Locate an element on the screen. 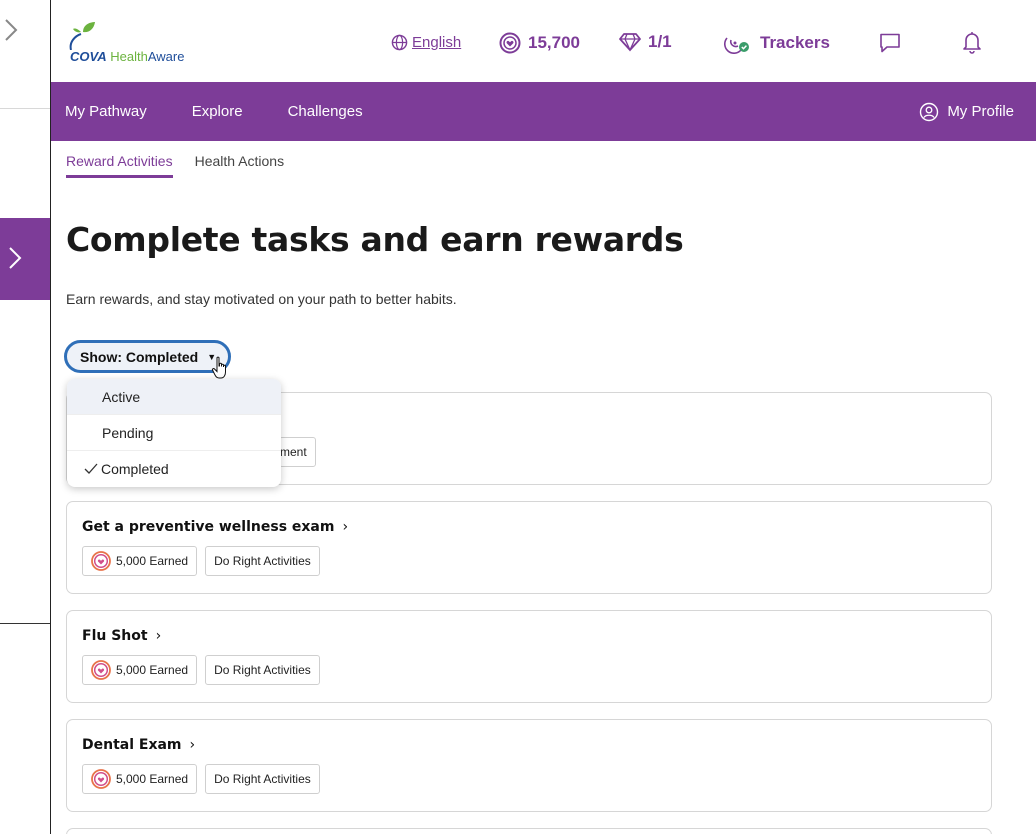  gems-count: 1/1 is located at coordinates (645, 42).